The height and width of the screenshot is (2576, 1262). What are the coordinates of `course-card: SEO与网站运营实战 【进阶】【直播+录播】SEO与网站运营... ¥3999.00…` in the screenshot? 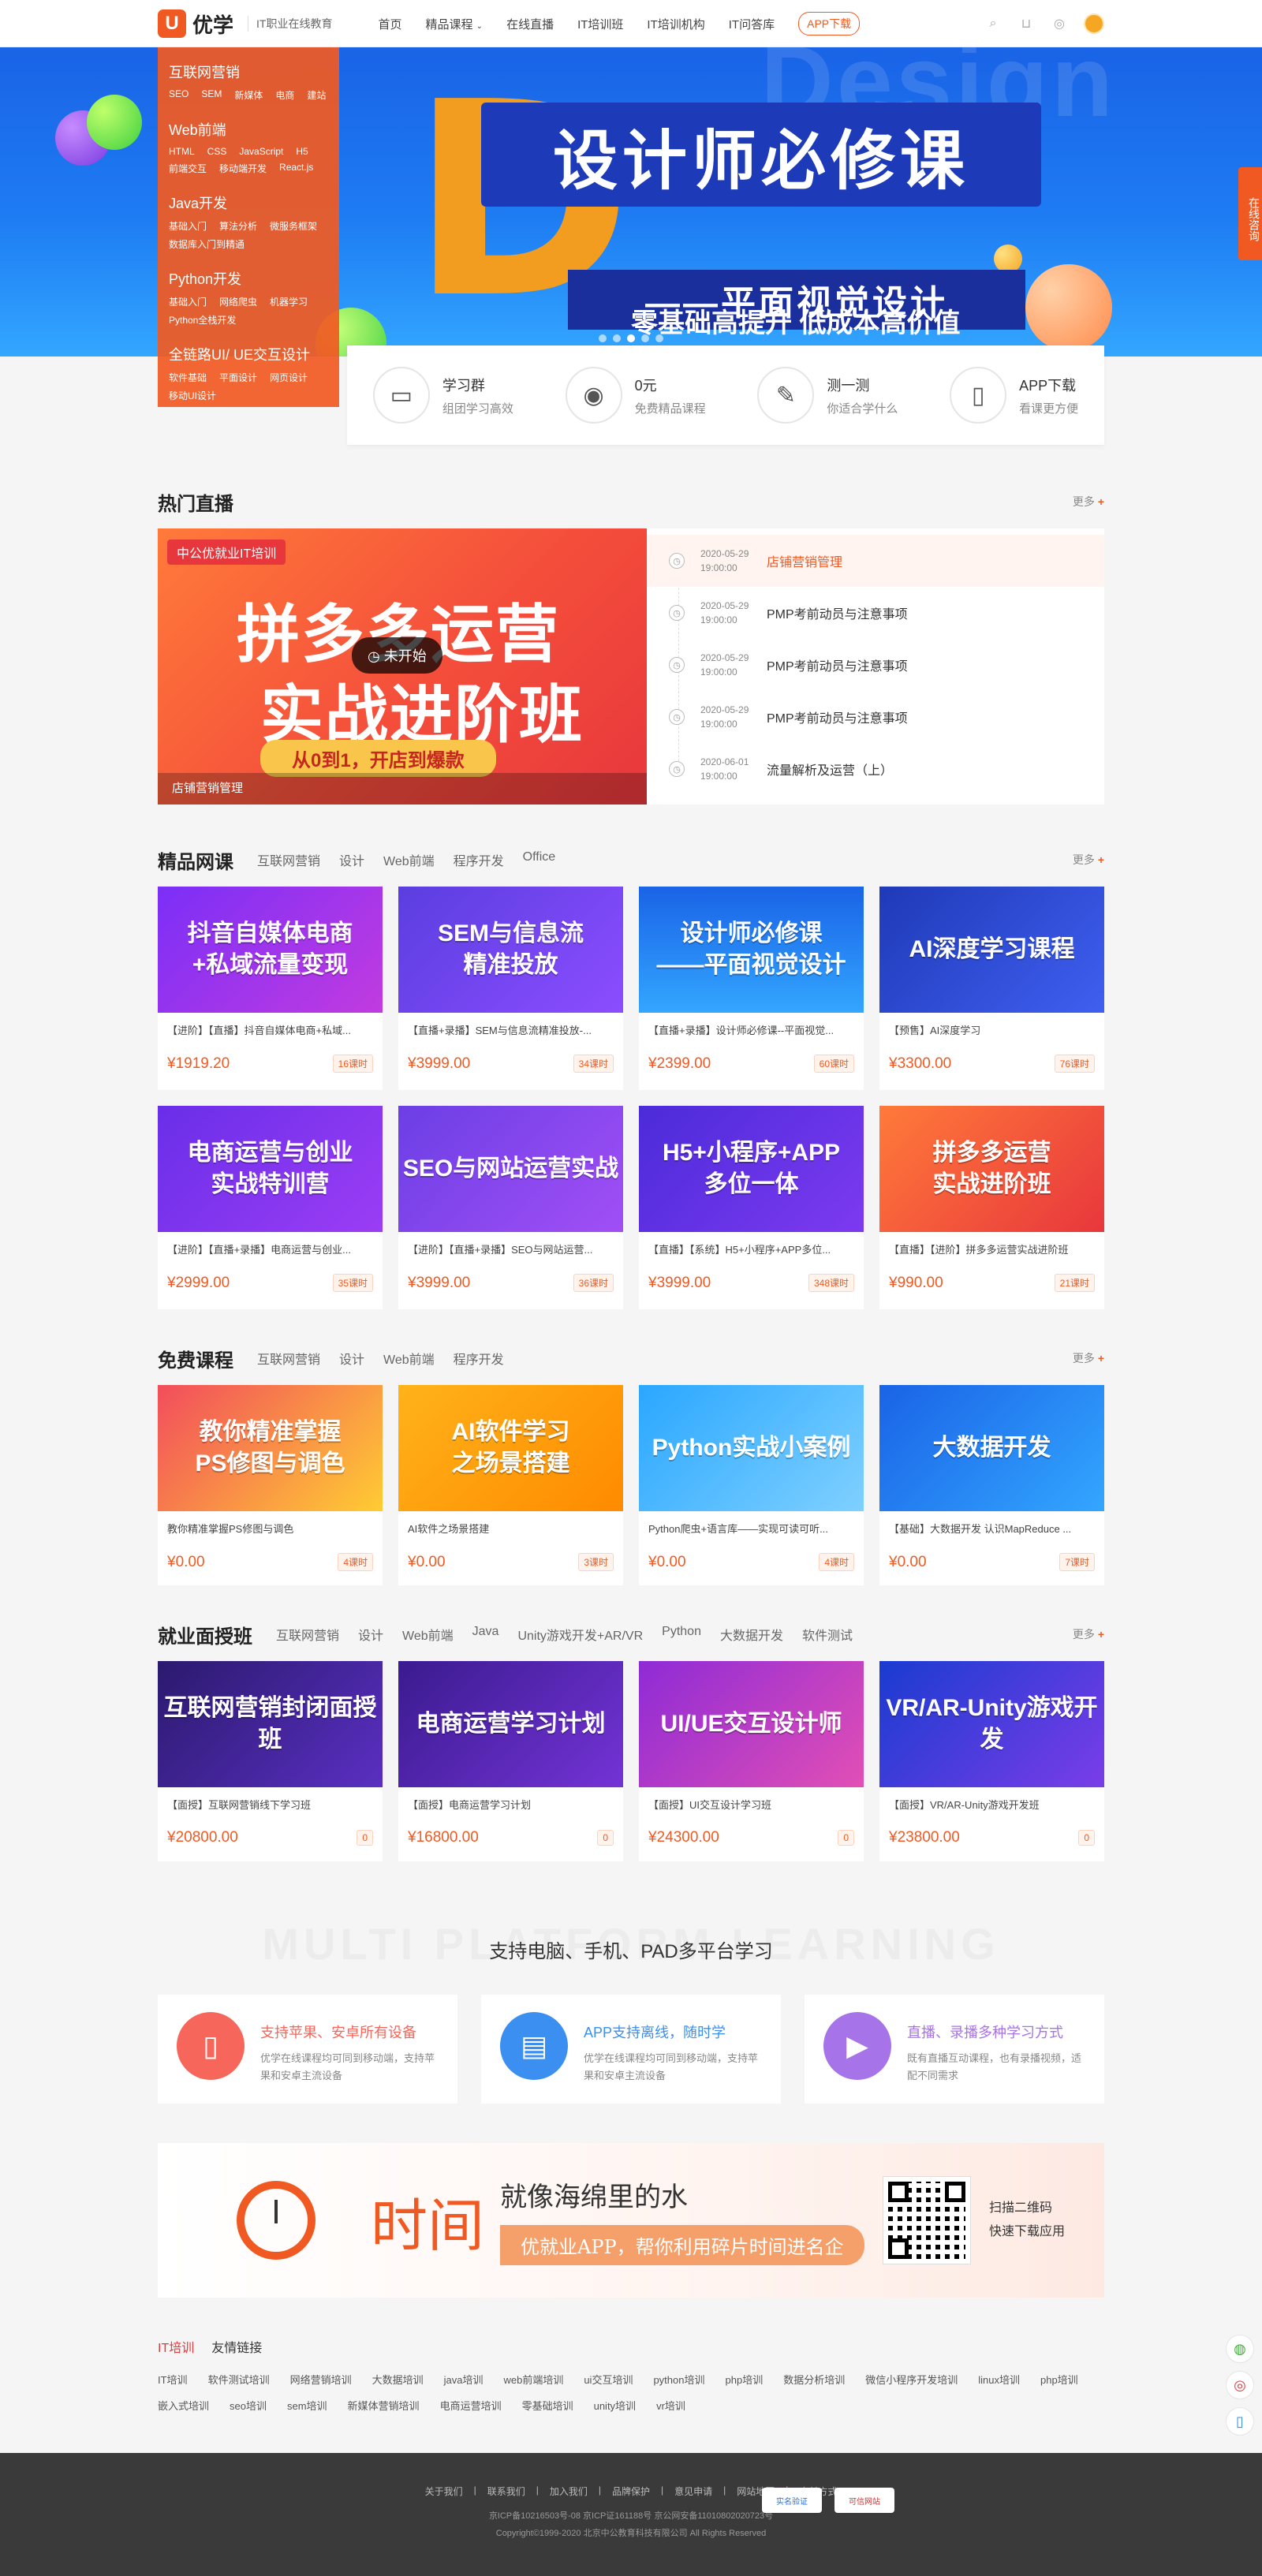 It's located at (510, 1207).